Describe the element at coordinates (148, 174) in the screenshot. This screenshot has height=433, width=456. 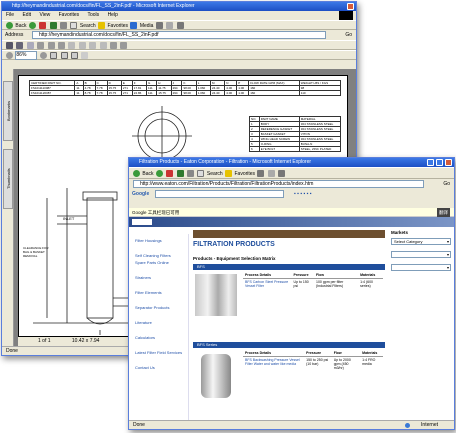
I see `back-label: Back` at that location.